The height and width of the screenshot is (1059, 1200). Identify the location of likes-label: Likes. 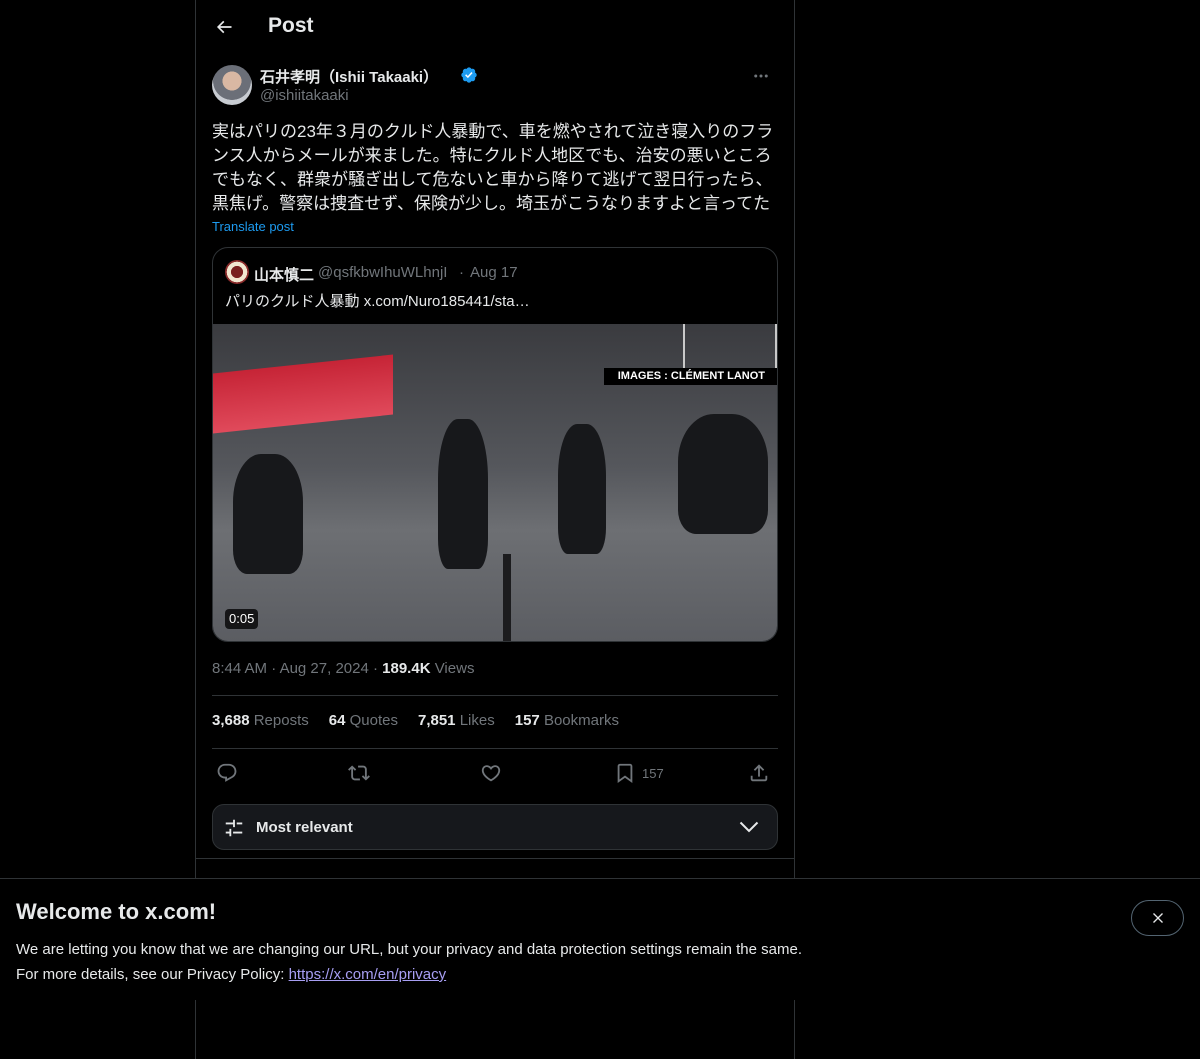
(477, 720).